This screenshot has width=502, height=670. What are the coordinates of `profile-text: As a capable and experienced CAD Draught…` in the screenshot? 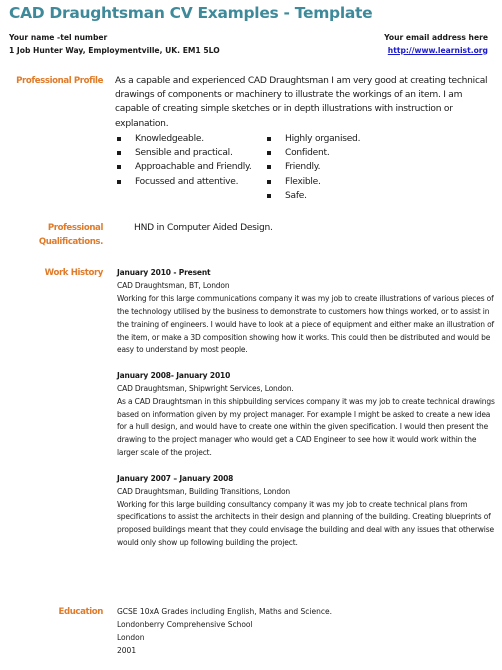 It's located at (301, 102).